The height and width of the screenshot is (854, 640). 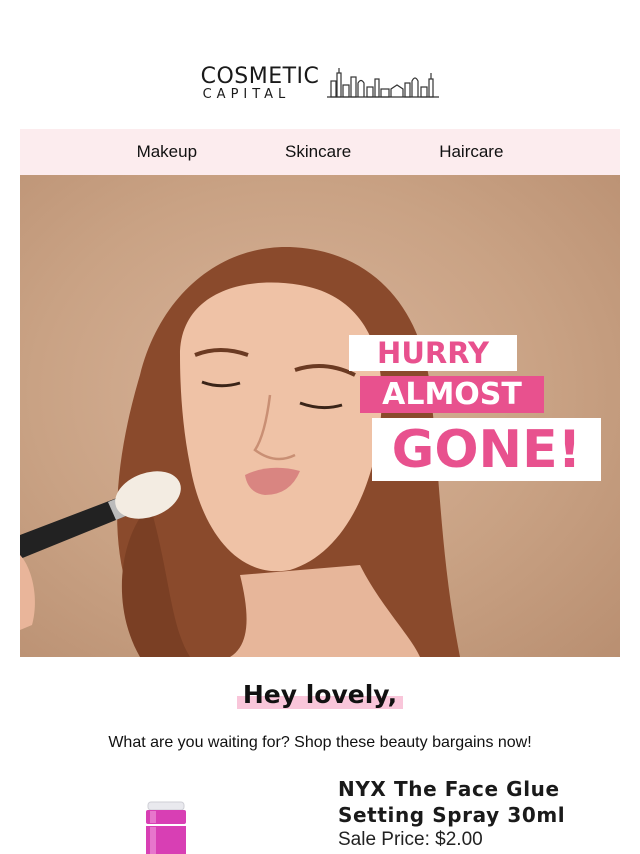 What do you see at coordinates (260, 76) in the screenshot?
I see `brand-line1: COSMETIC` at bounding box center [260, 76].